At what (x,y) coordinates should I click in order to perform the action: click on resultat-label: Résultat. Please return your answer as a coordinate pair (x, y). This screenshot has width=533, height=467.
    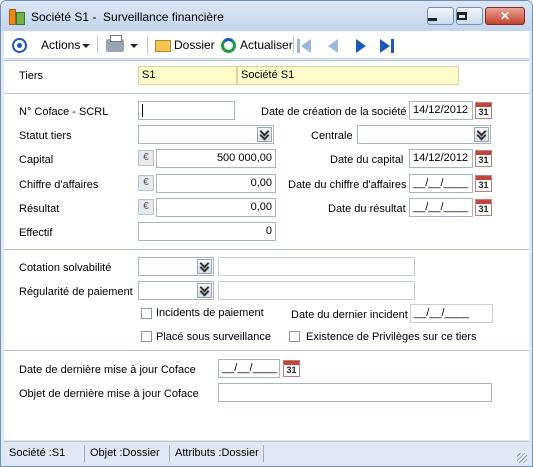
    Looking at the image, I should click on (39, 209).